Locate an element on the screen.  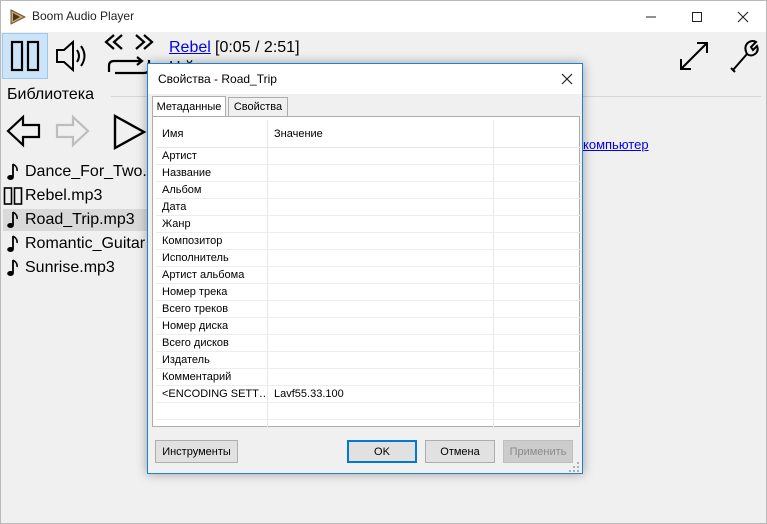
file-item: Sunrise.mp3 is located at coordinates (80, 268).